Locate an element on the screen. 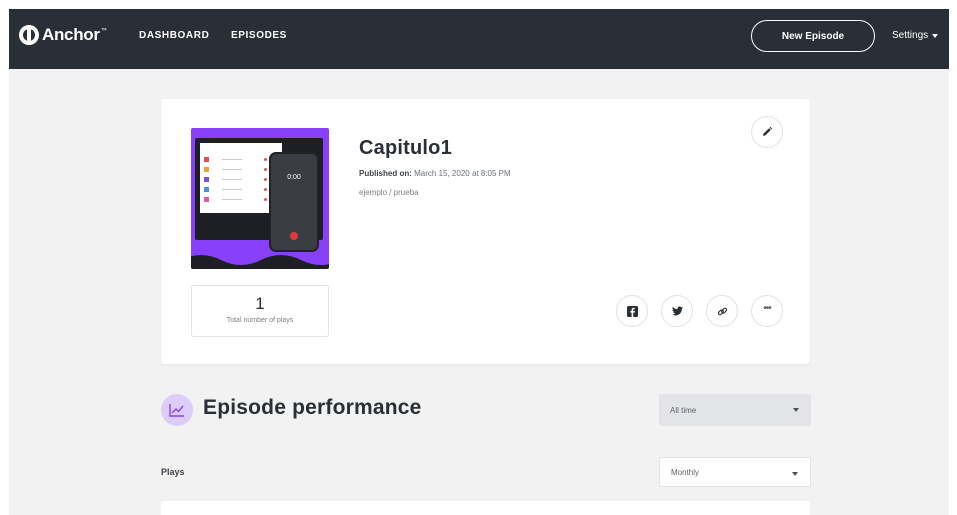  wave-decoration-icon is located at coordinates (260, 262).